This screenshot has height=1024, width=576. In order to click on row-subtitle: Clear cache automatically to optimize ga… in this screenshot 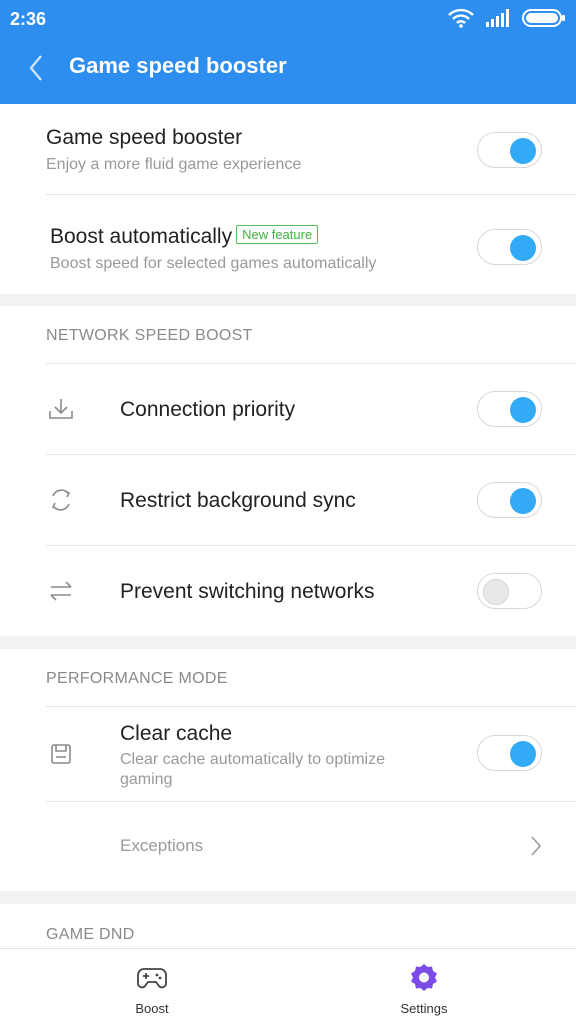, I will do `click(253, 769)`.